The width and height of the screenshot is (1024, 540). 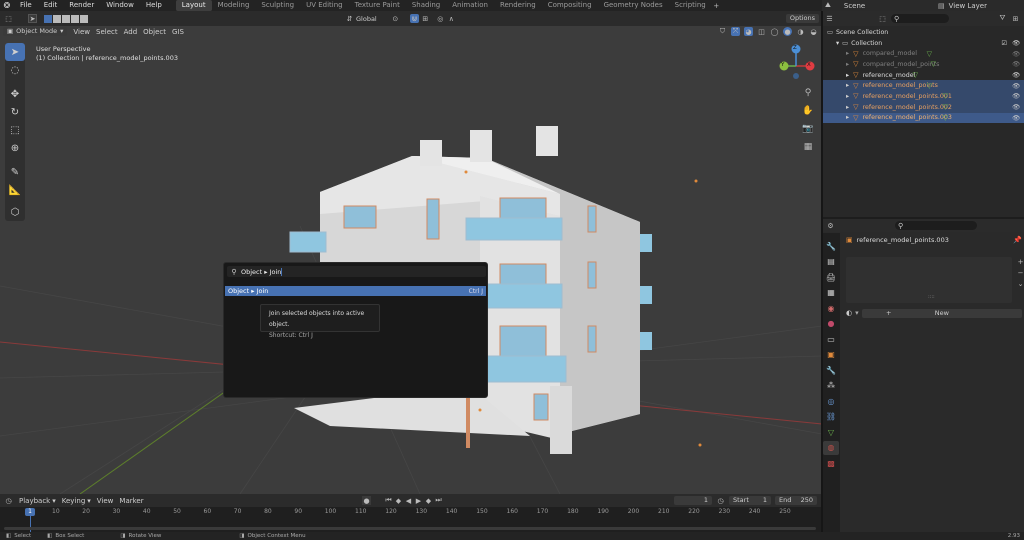 What do you see at coordinates (8, 500) in the screenshot?
I see `timeline-editor-icon: ◷` at bounding box center [8, 500].